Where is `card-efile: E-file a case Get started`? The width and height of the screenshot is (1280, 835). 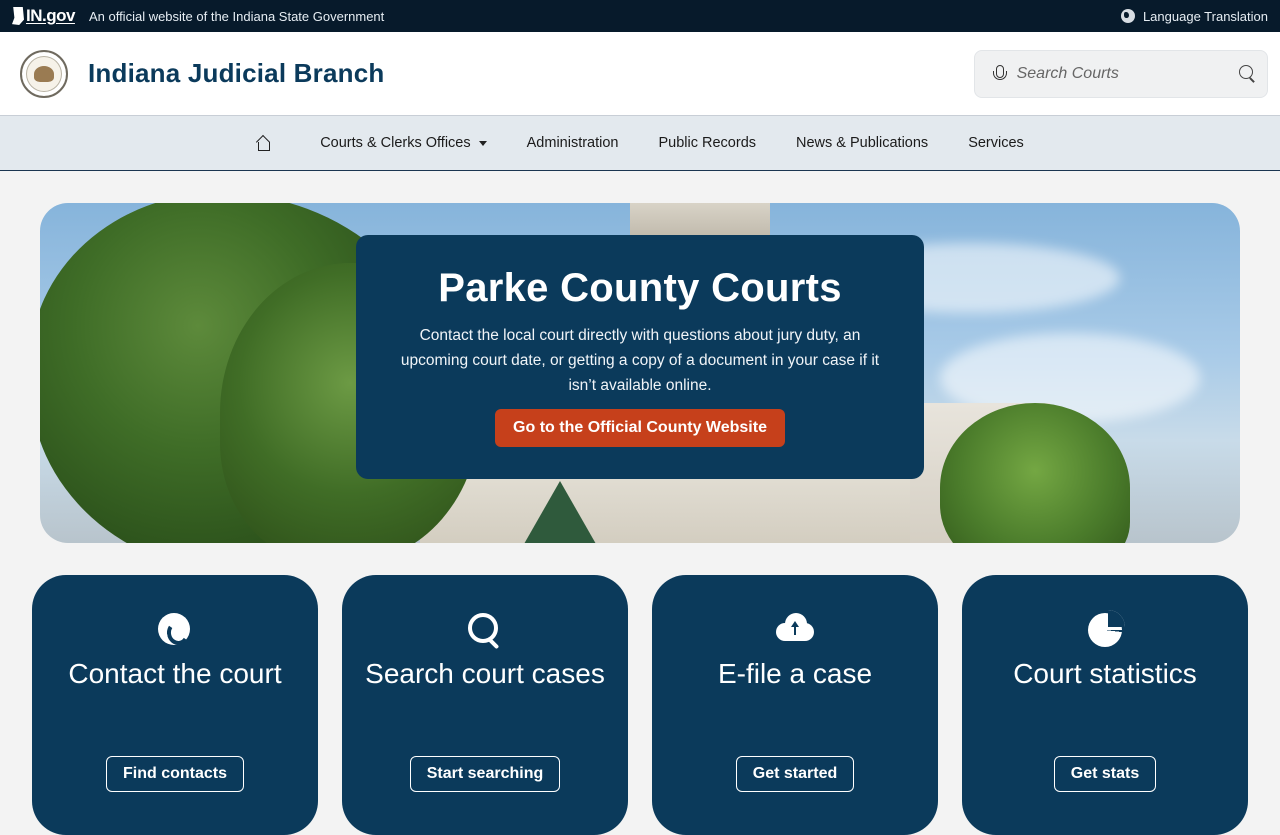 card-efile: E-file a case Get started is located at coordinates (795, 705).